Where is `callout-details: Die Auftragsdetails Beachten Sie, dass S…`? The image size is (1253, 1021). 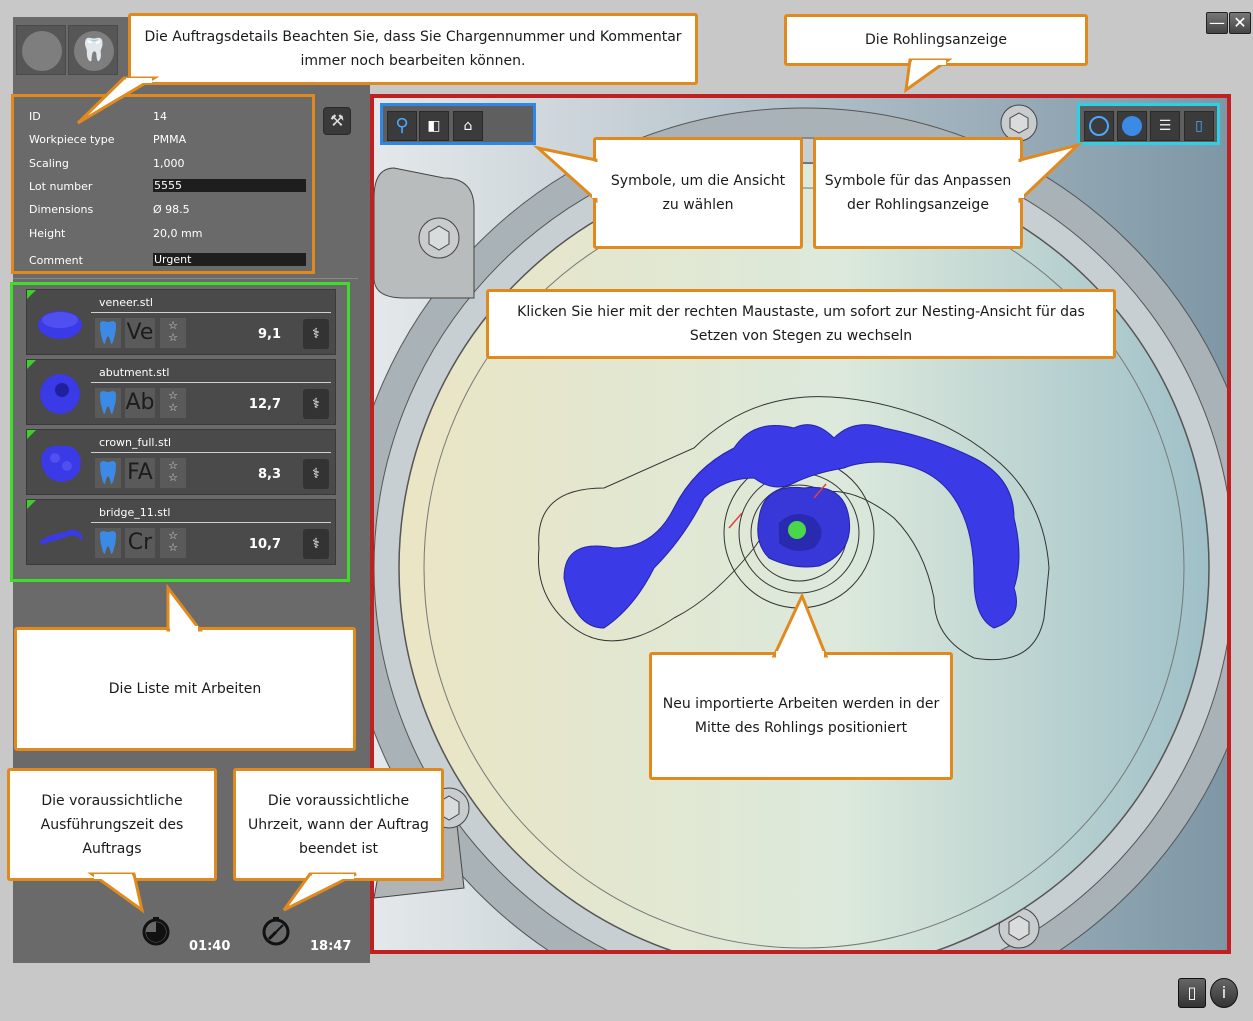
callout-details: Die Auftragsdetails Beachten Sie, dass S… is located at coordinates (413, 49).